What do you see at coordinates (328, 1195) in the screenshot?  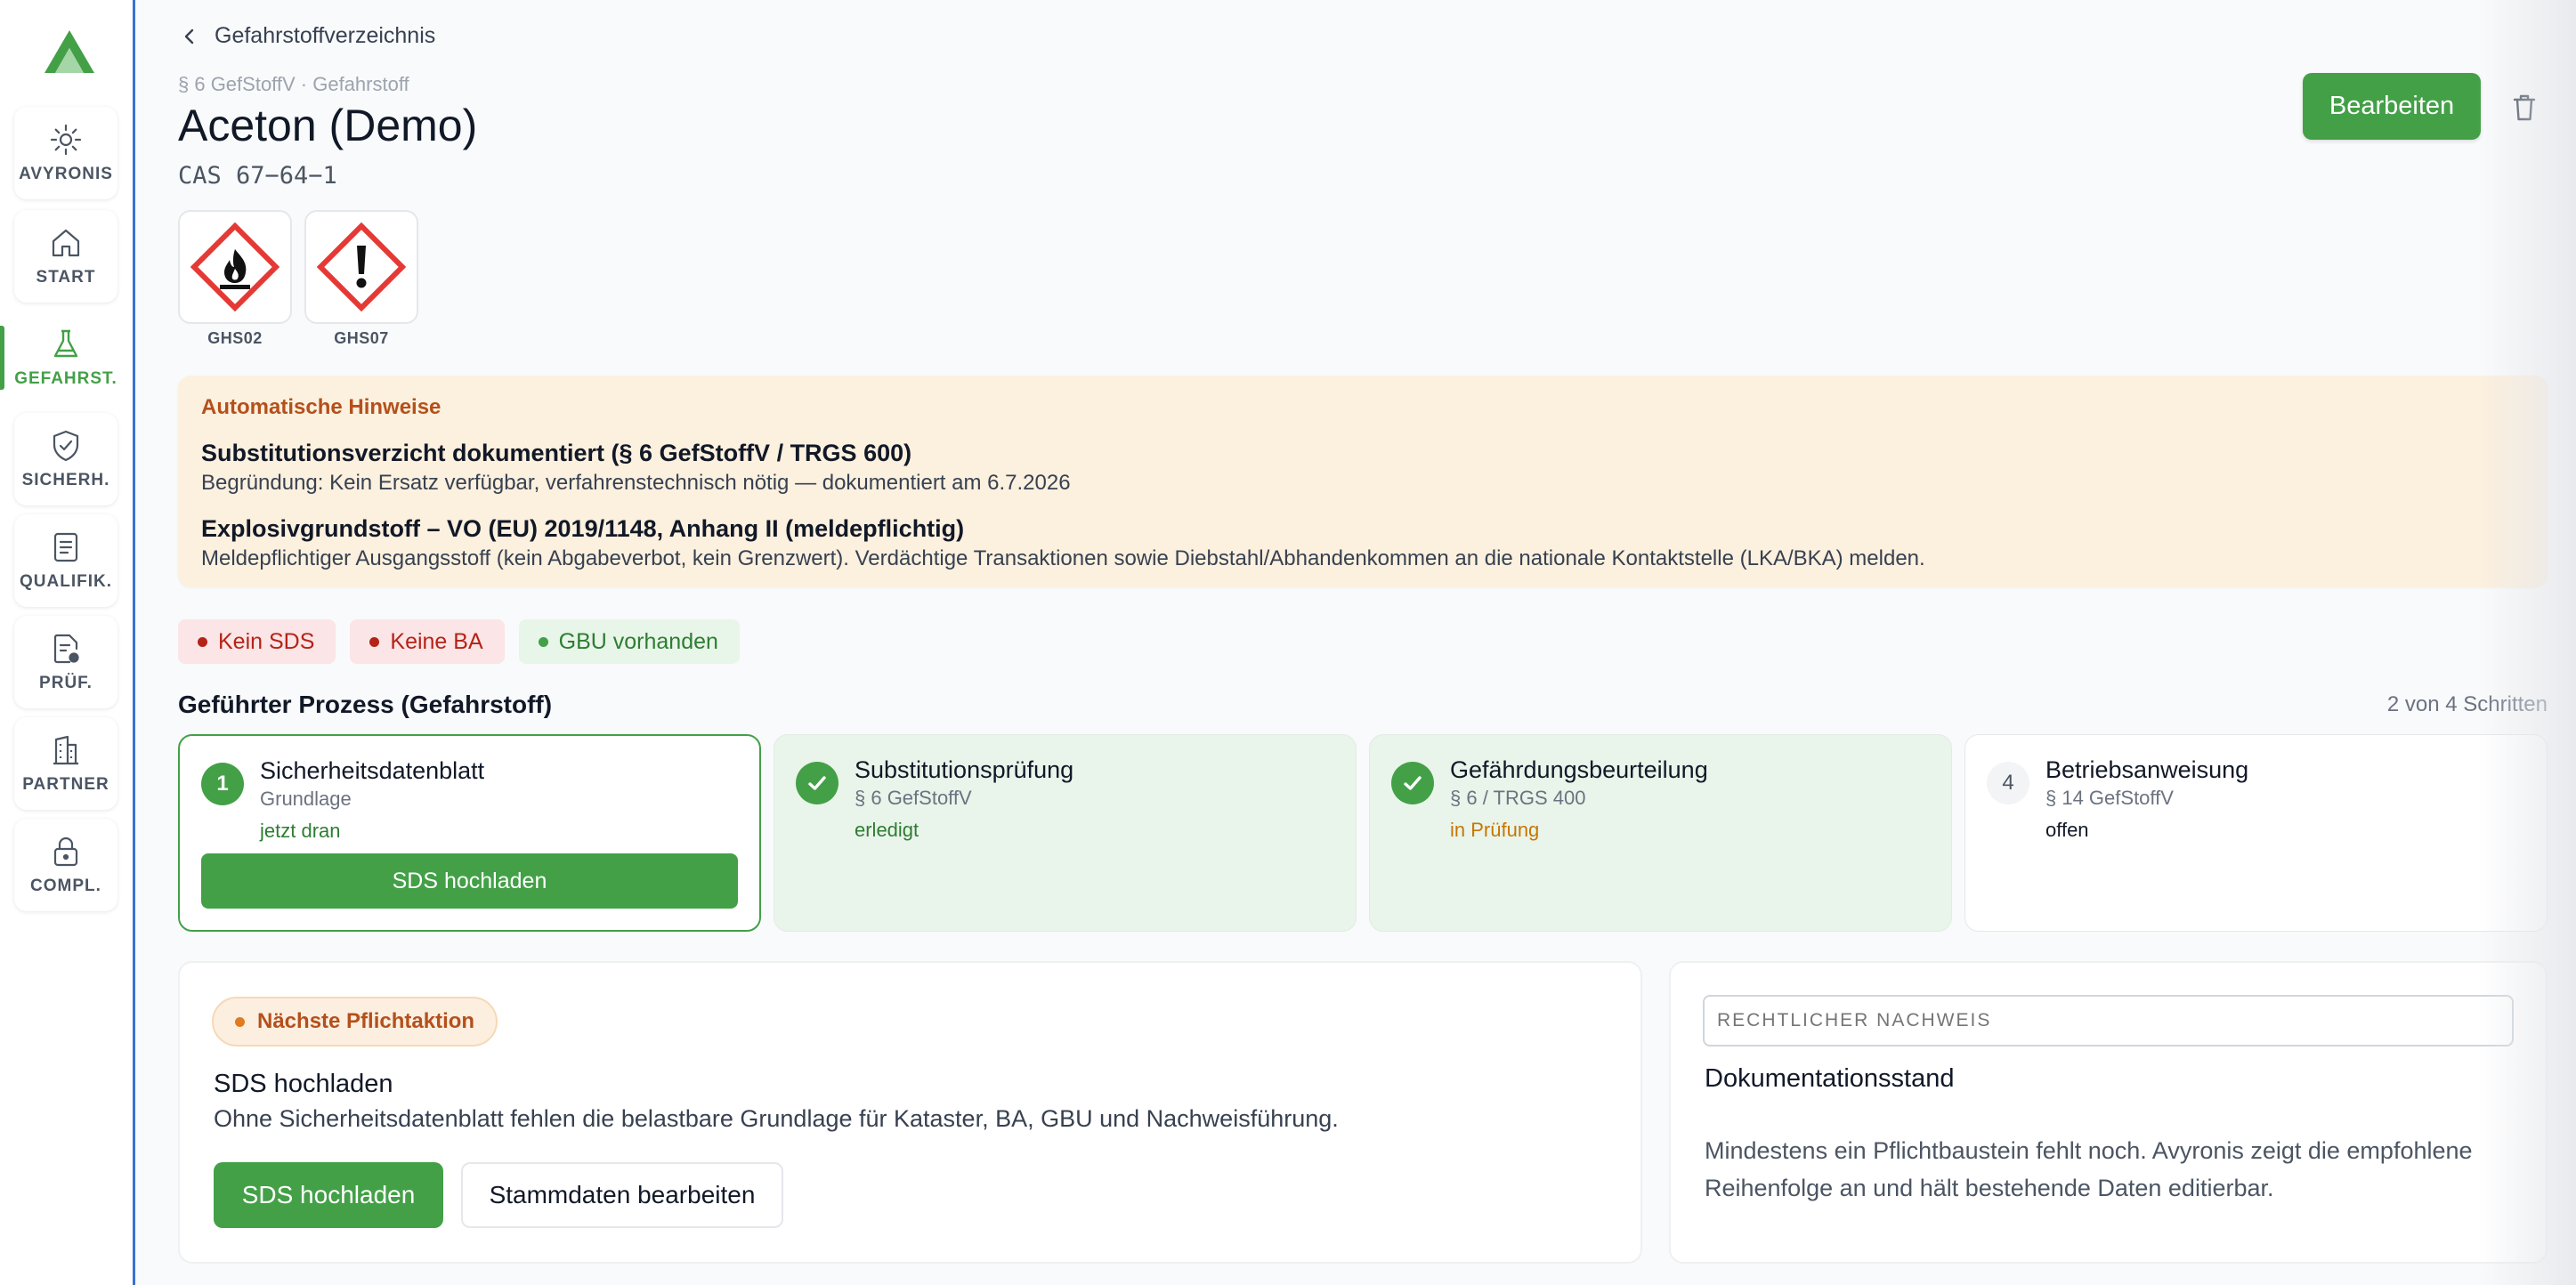 I see `upload-sds-button: SDS hochladen` at bounding box center [328, 1195].